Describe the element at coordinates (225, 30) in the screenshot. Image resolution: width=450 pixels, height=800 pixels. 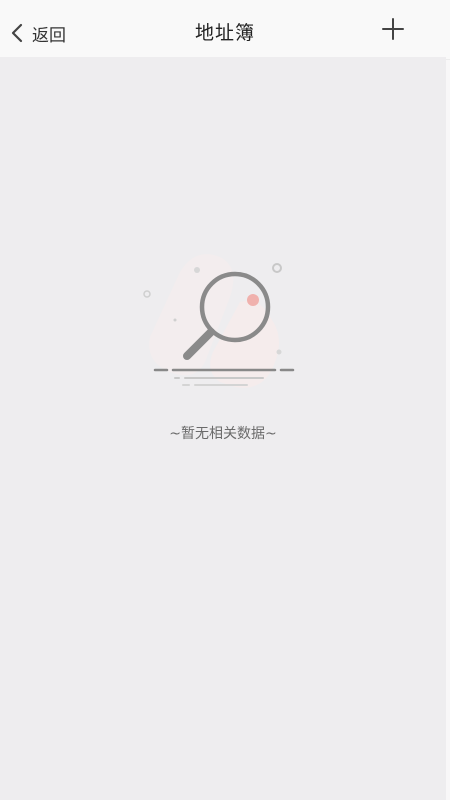
I see `nav-header: 返回 地址簿` at that location.